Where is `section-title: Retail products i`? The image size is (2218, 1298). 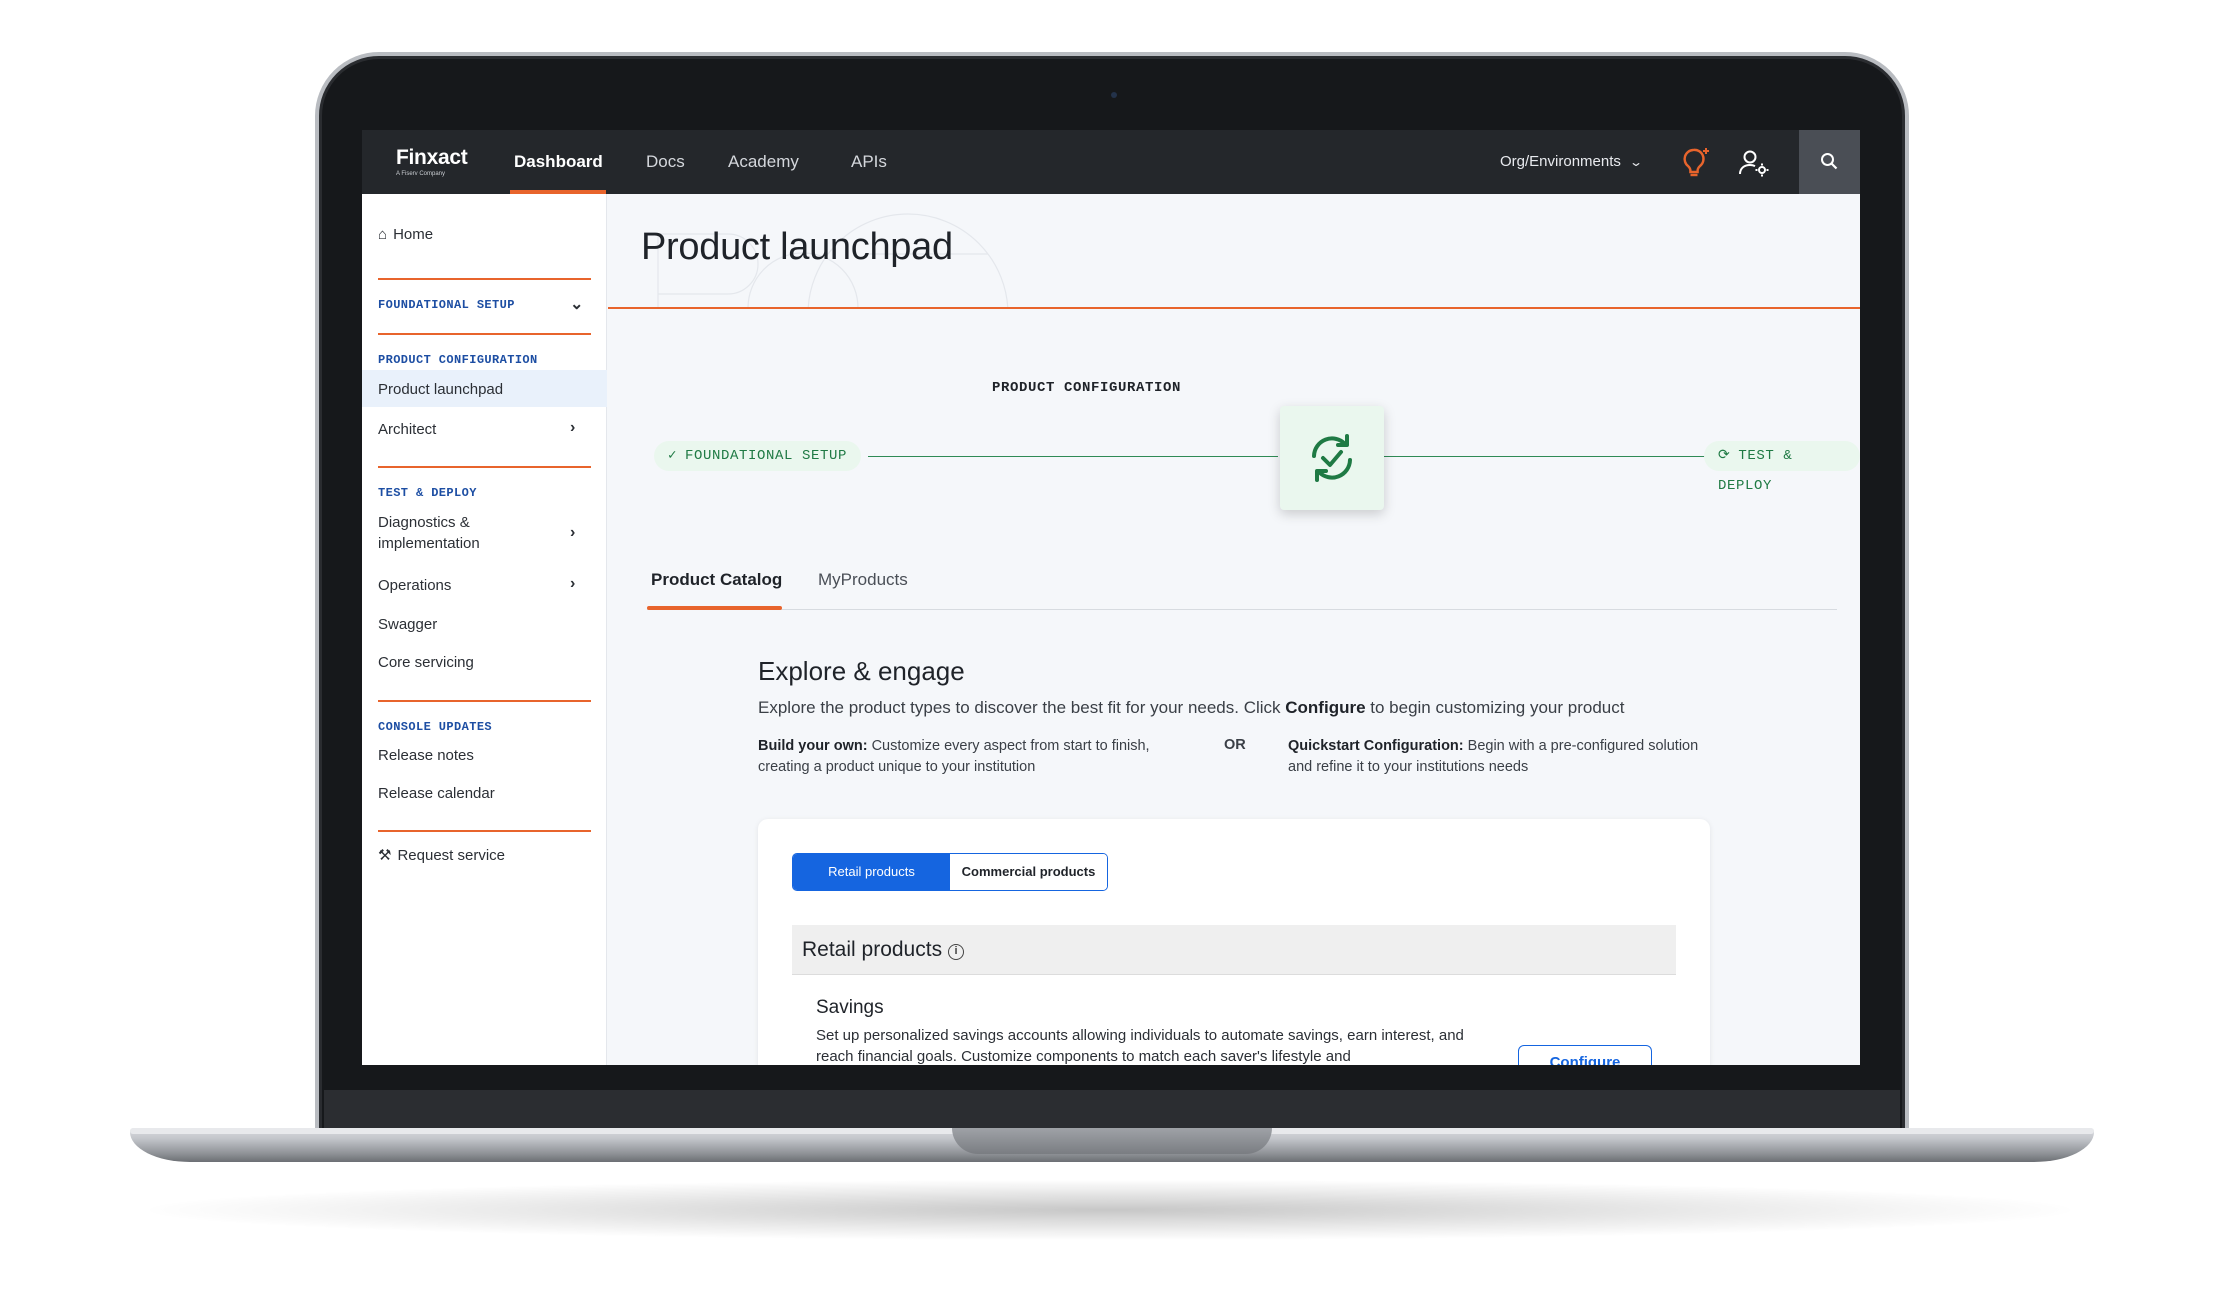
section-title: Retail products i is located at coordinates (883, 950).